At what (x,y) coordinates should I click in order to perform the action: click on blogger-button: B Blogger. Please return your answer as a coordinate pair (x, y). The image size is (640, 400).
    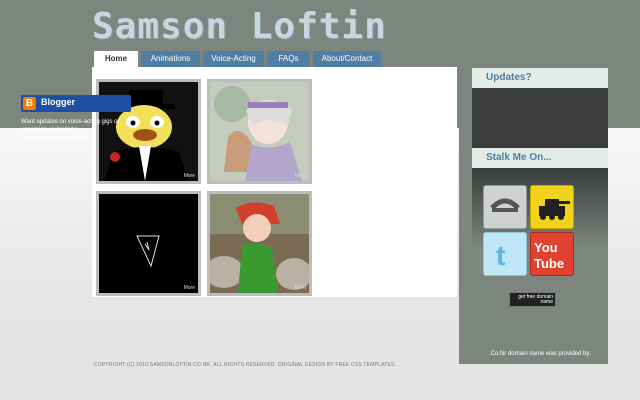
    Looking at the image, I should click on (76, 103).